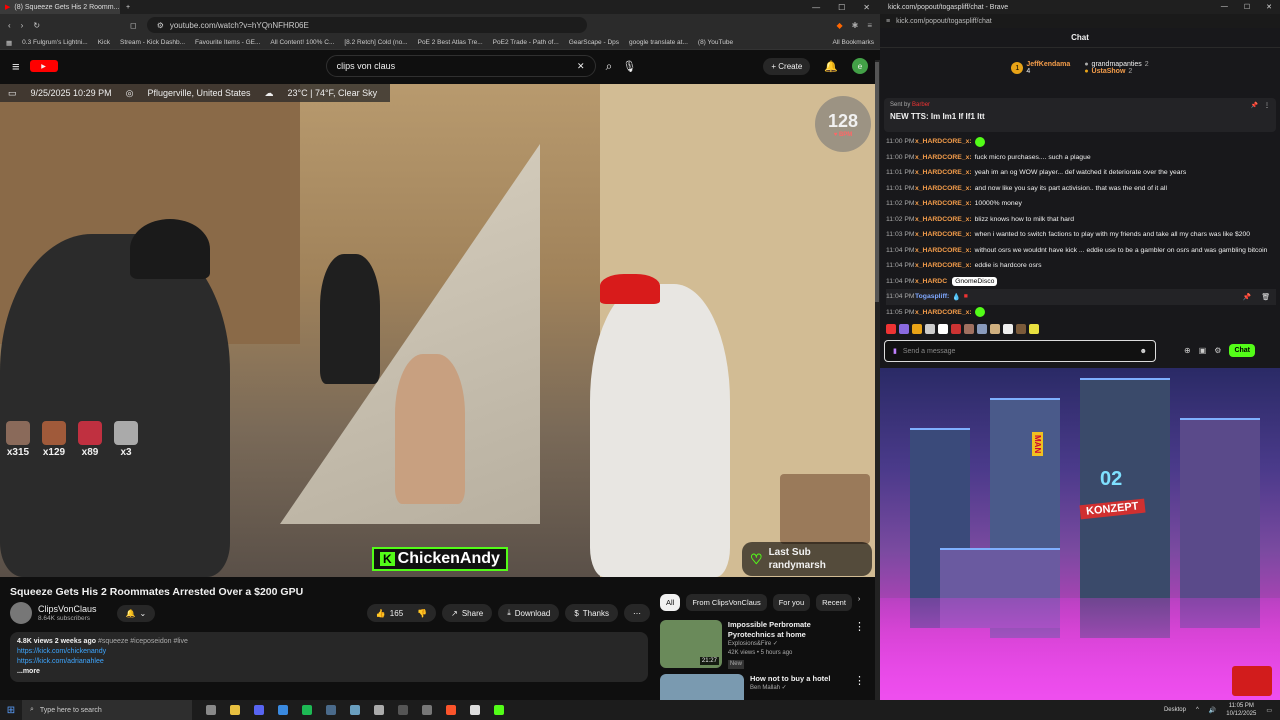 This screenshot has height=720, width=1280. What do you see at coordinates (143, 641) in the screenshot?
I see `hashtags: #squeeze #iceposeidon #live` at bounding box center [143, 641].